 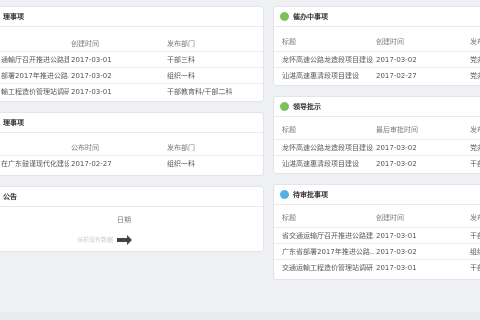 I want to click on empty-state: 当前没有数据, so click(x=105, y=239).